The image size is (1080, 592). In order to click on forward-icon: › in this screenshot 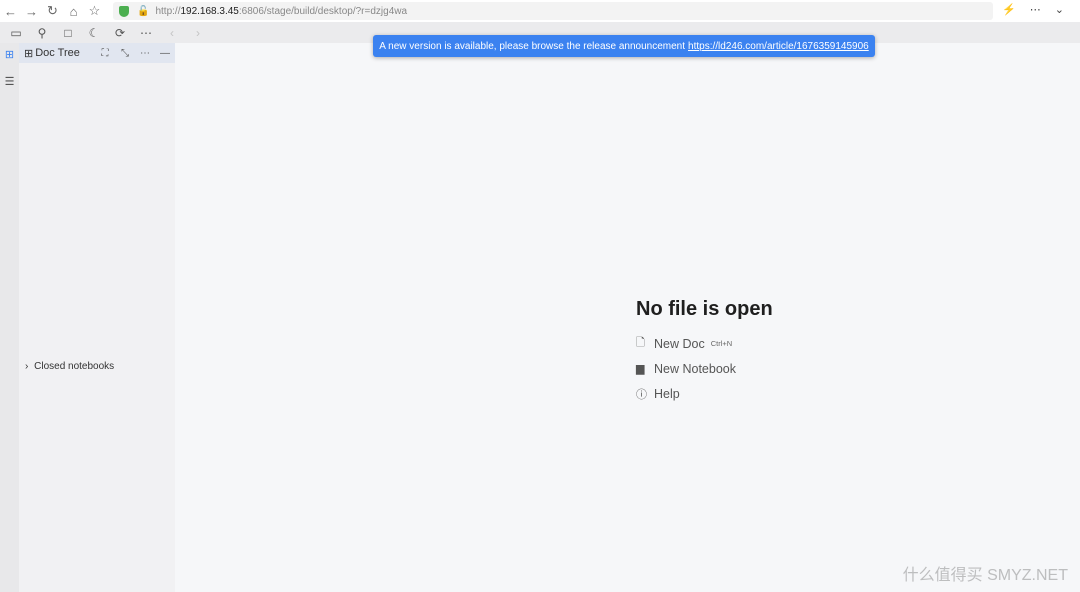, I will do `click(198, 33)`.